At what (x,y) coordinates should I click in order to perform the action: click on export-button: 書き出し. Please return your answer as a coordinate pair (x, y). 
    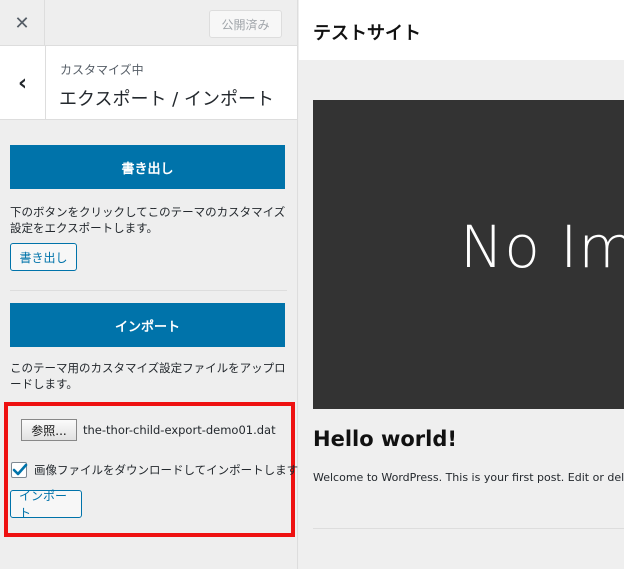
    Looking at the image, I should click on (43, 257).